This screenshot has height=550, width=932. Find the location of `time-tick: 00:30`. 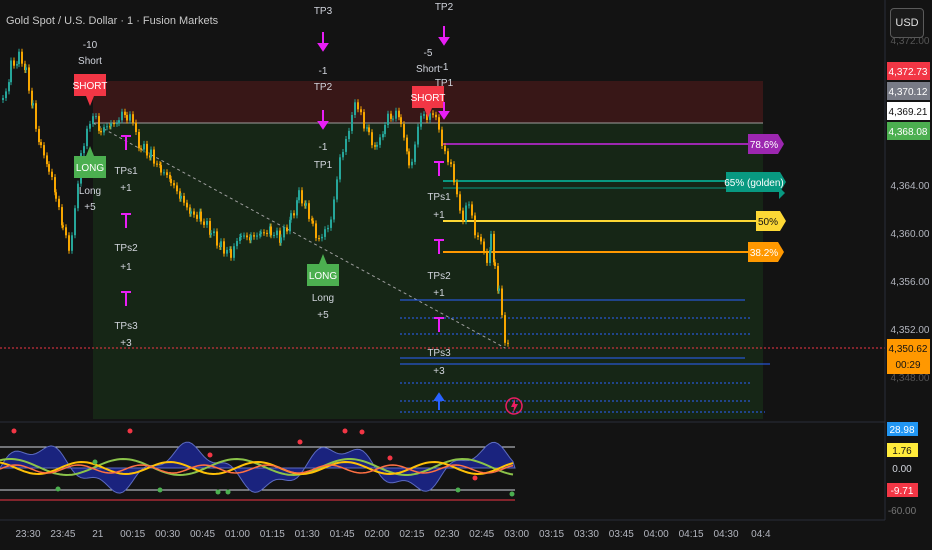

time-tick: 00:30 is located at coordinates (167, 534).